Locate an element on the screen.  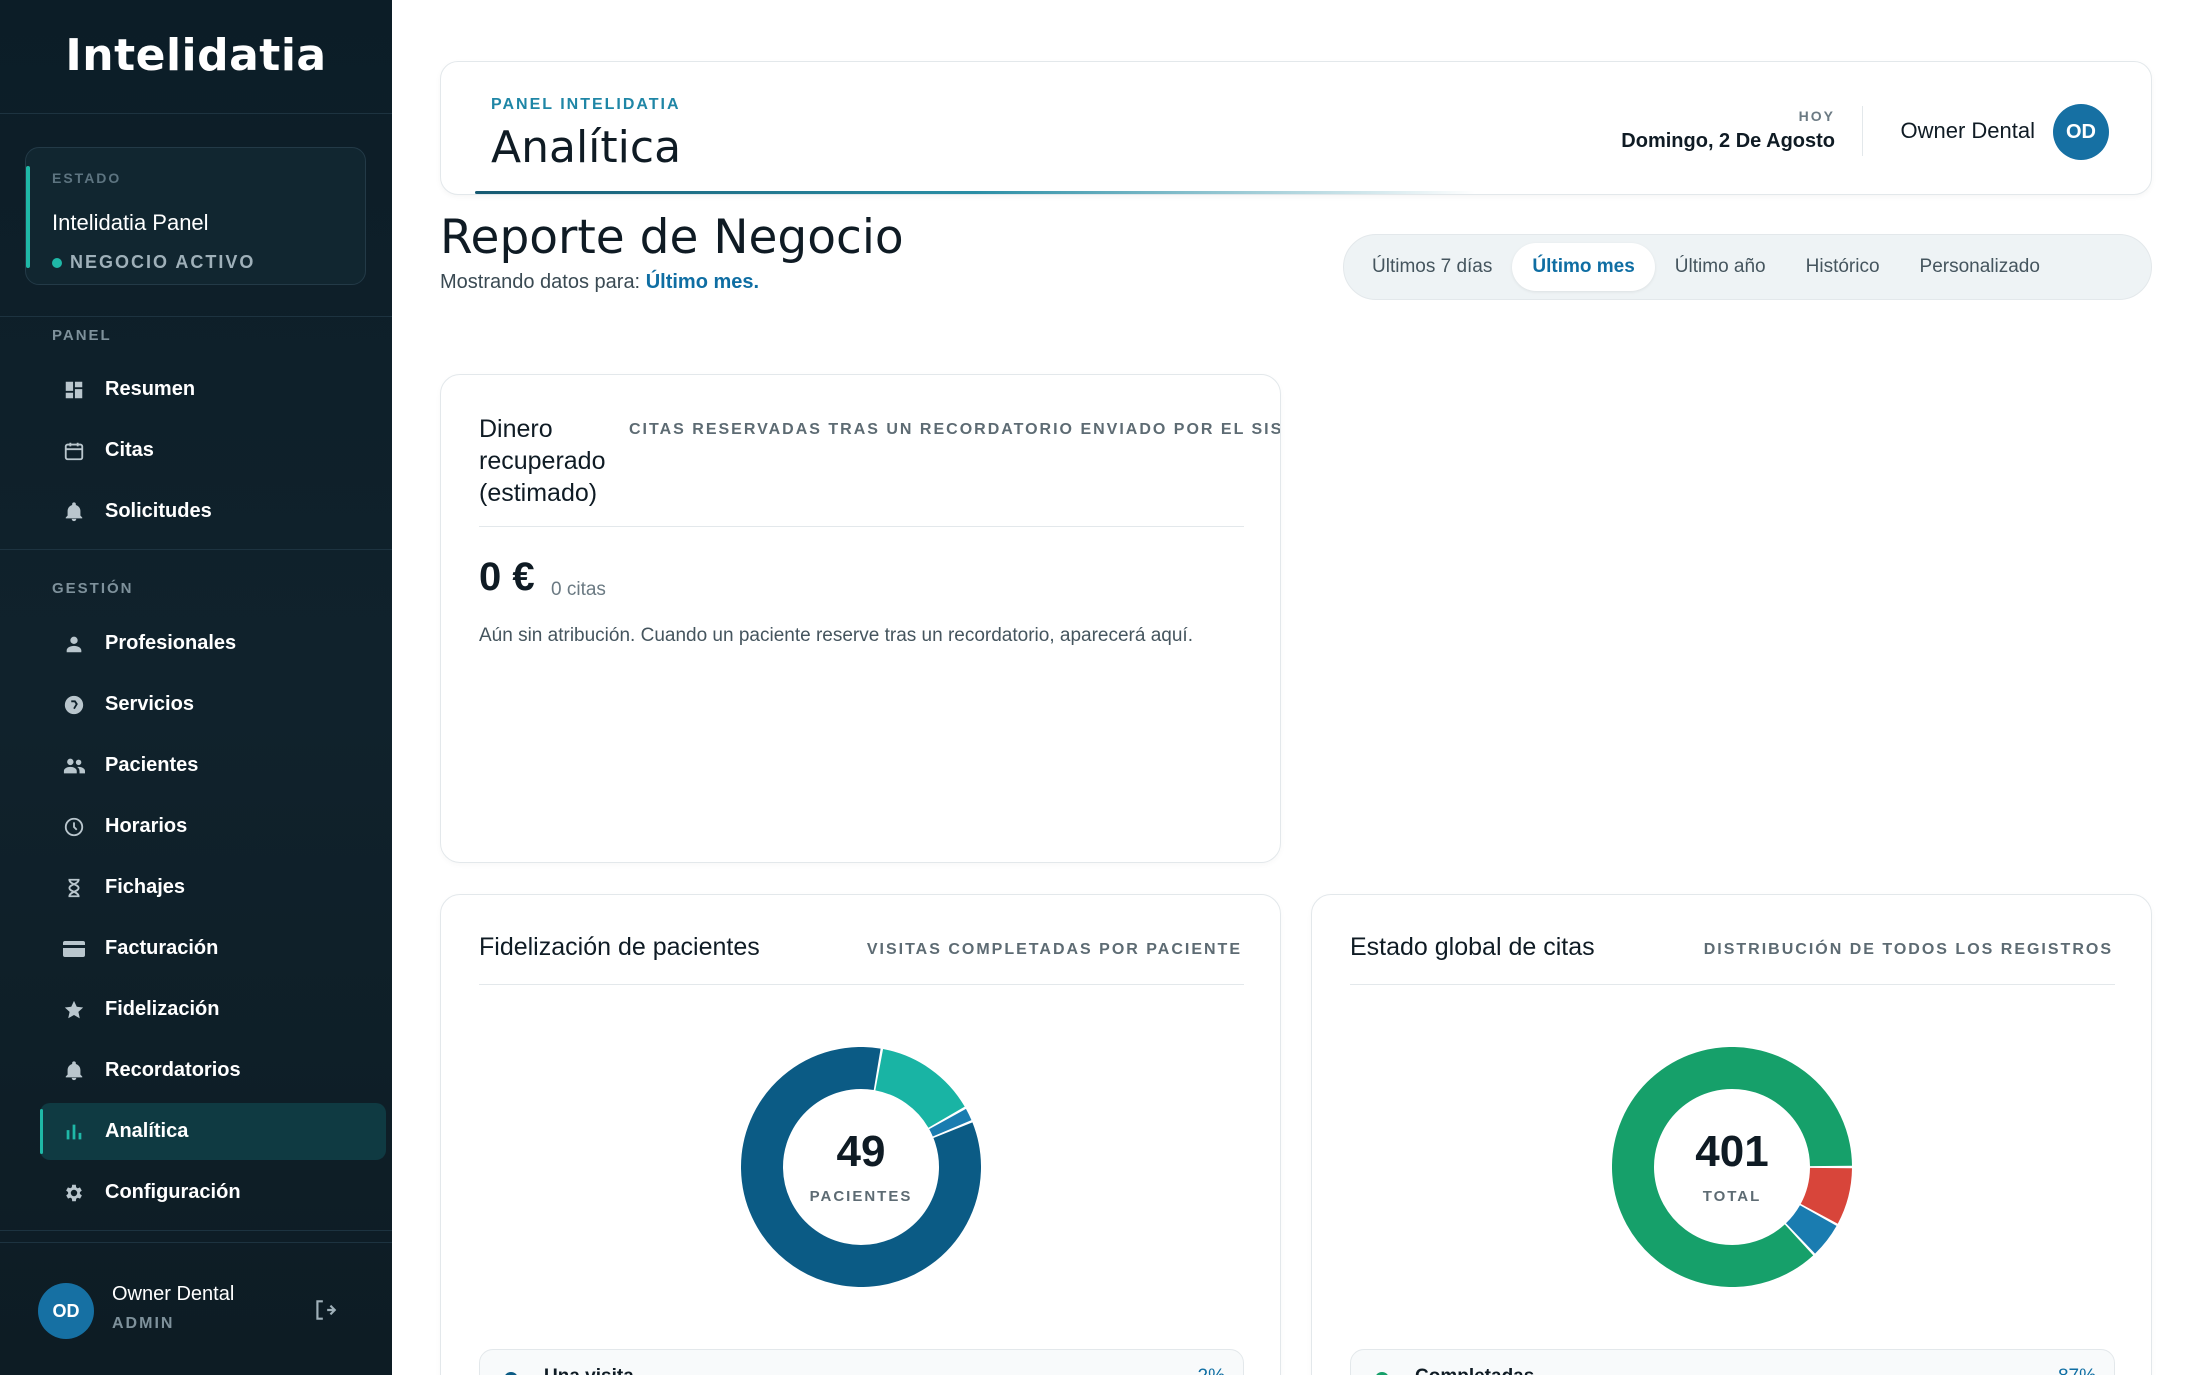
sidebar-item-horarios: Horarios is located at coordinates (213, 826).